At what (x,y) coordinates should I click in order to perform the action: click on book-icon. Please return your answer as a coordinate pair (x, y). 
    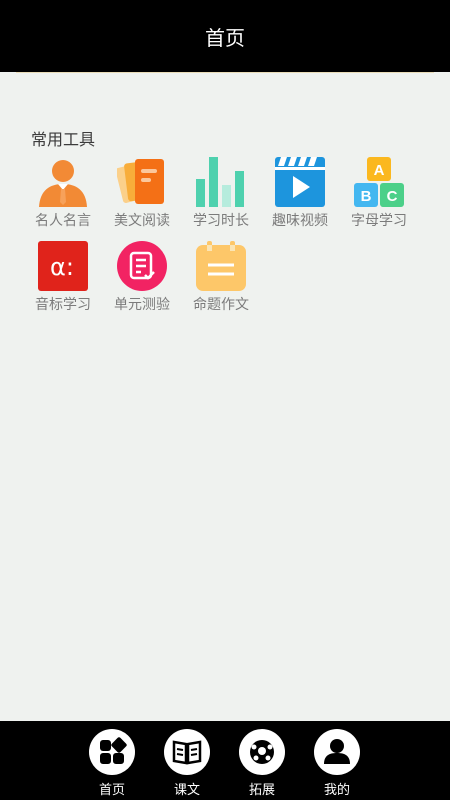
    Looking at the image, I should click on (187, 752).